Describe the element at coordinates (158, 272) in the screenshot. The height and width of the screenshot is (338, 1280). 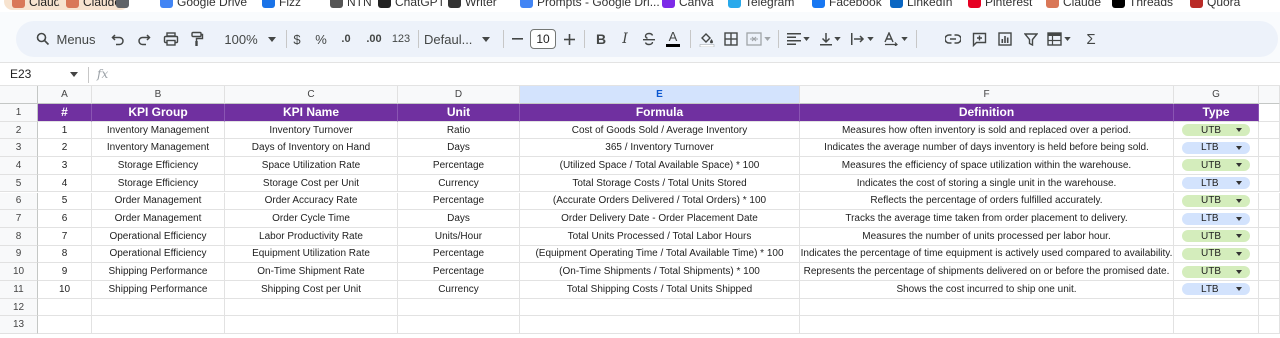
I see `table-cell: Shipping Performance` at that location.